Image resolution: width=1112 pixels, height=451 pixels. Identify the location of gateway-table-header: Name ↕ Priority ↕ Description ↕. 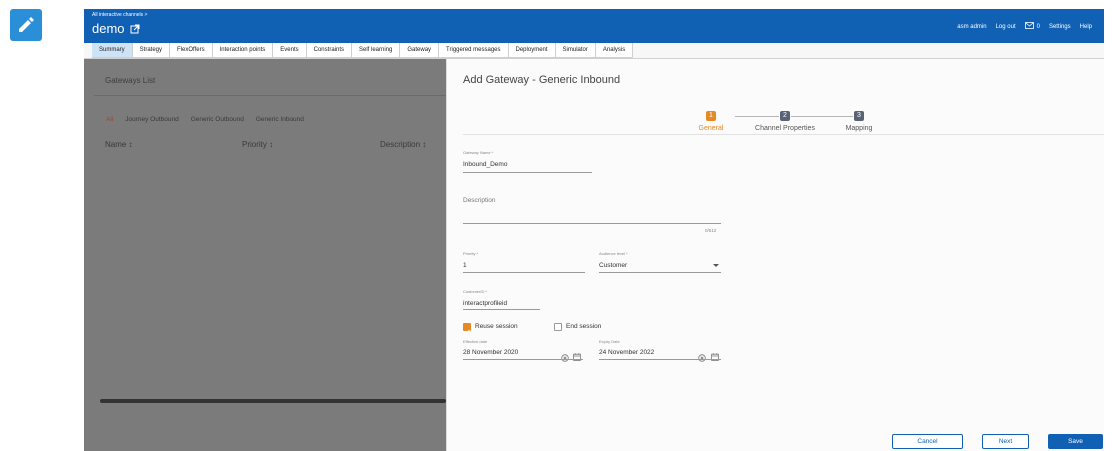
(275, 145).